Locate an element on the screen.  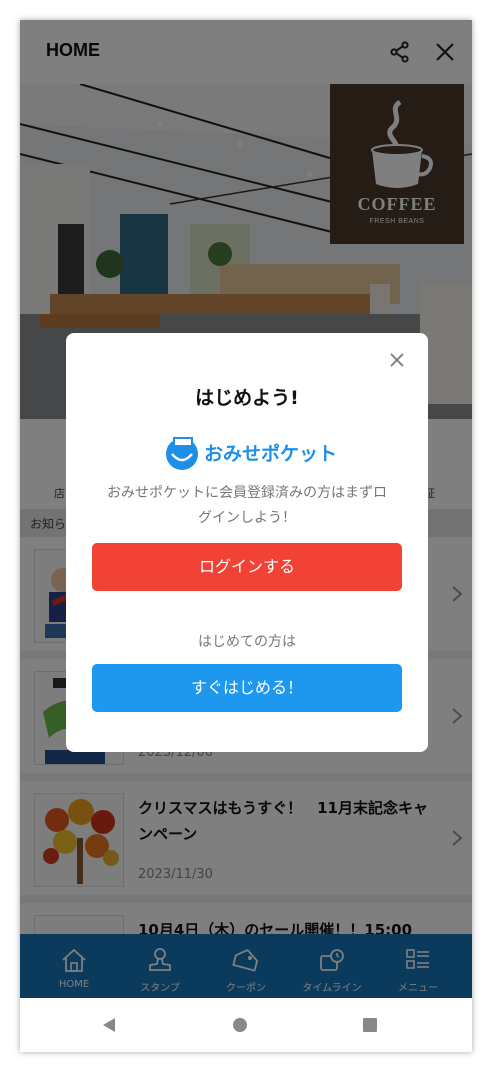
recents-icon is located at coordinates (370, 1025).